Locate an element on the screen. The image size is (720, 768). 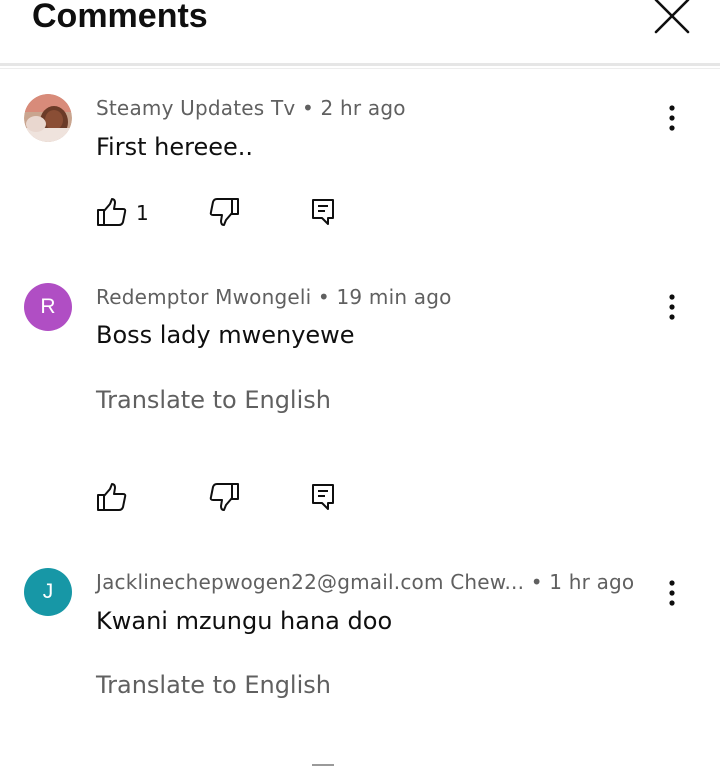
avatar-letter: R is located at coordinates (48, 306).